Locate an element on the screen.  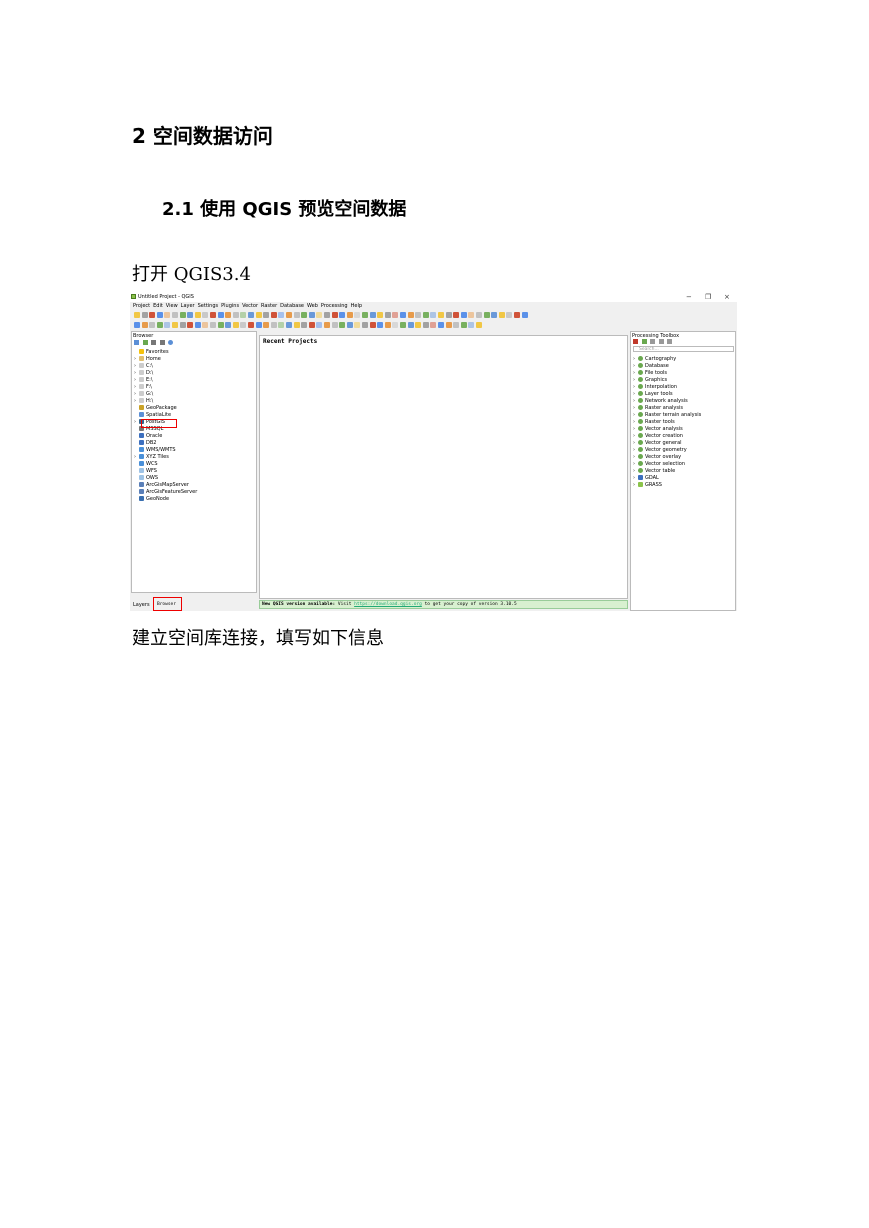
toolbar-2-tool-21-icon is located at coordinates (289, 325).